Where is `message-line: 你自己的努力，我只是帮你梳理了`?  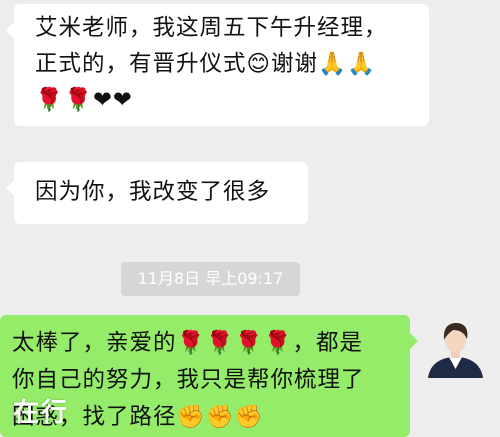
message-line: 你自己的努力，我只是帮你梳理了 is located at coordinates (188, 380).